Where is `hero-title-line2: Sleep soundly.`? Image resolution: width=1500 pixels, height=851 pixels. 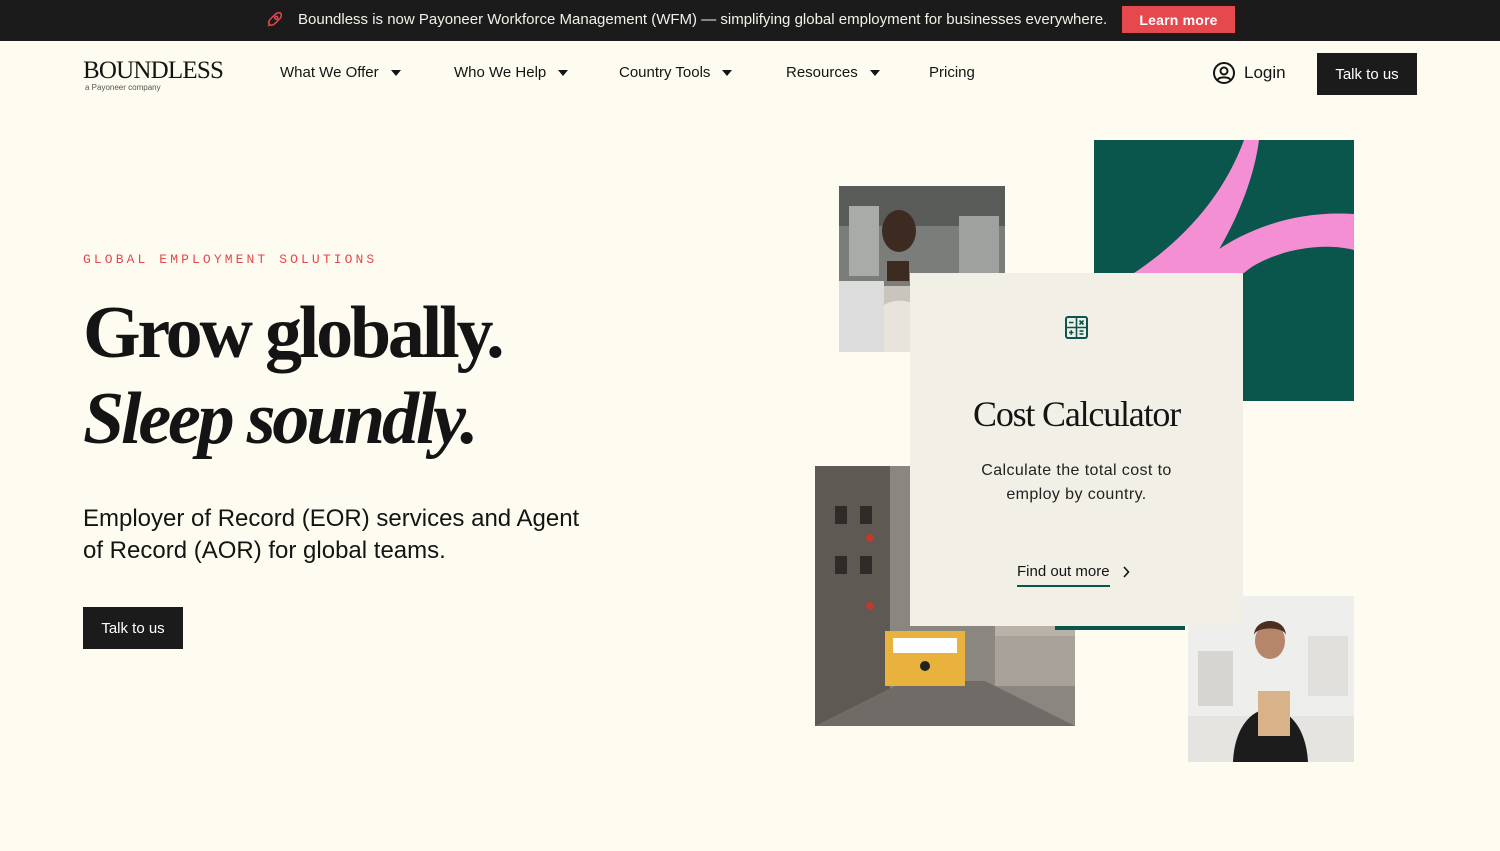 hero-title-line2: Sleep soundly. is located at coordinates (281, 419).